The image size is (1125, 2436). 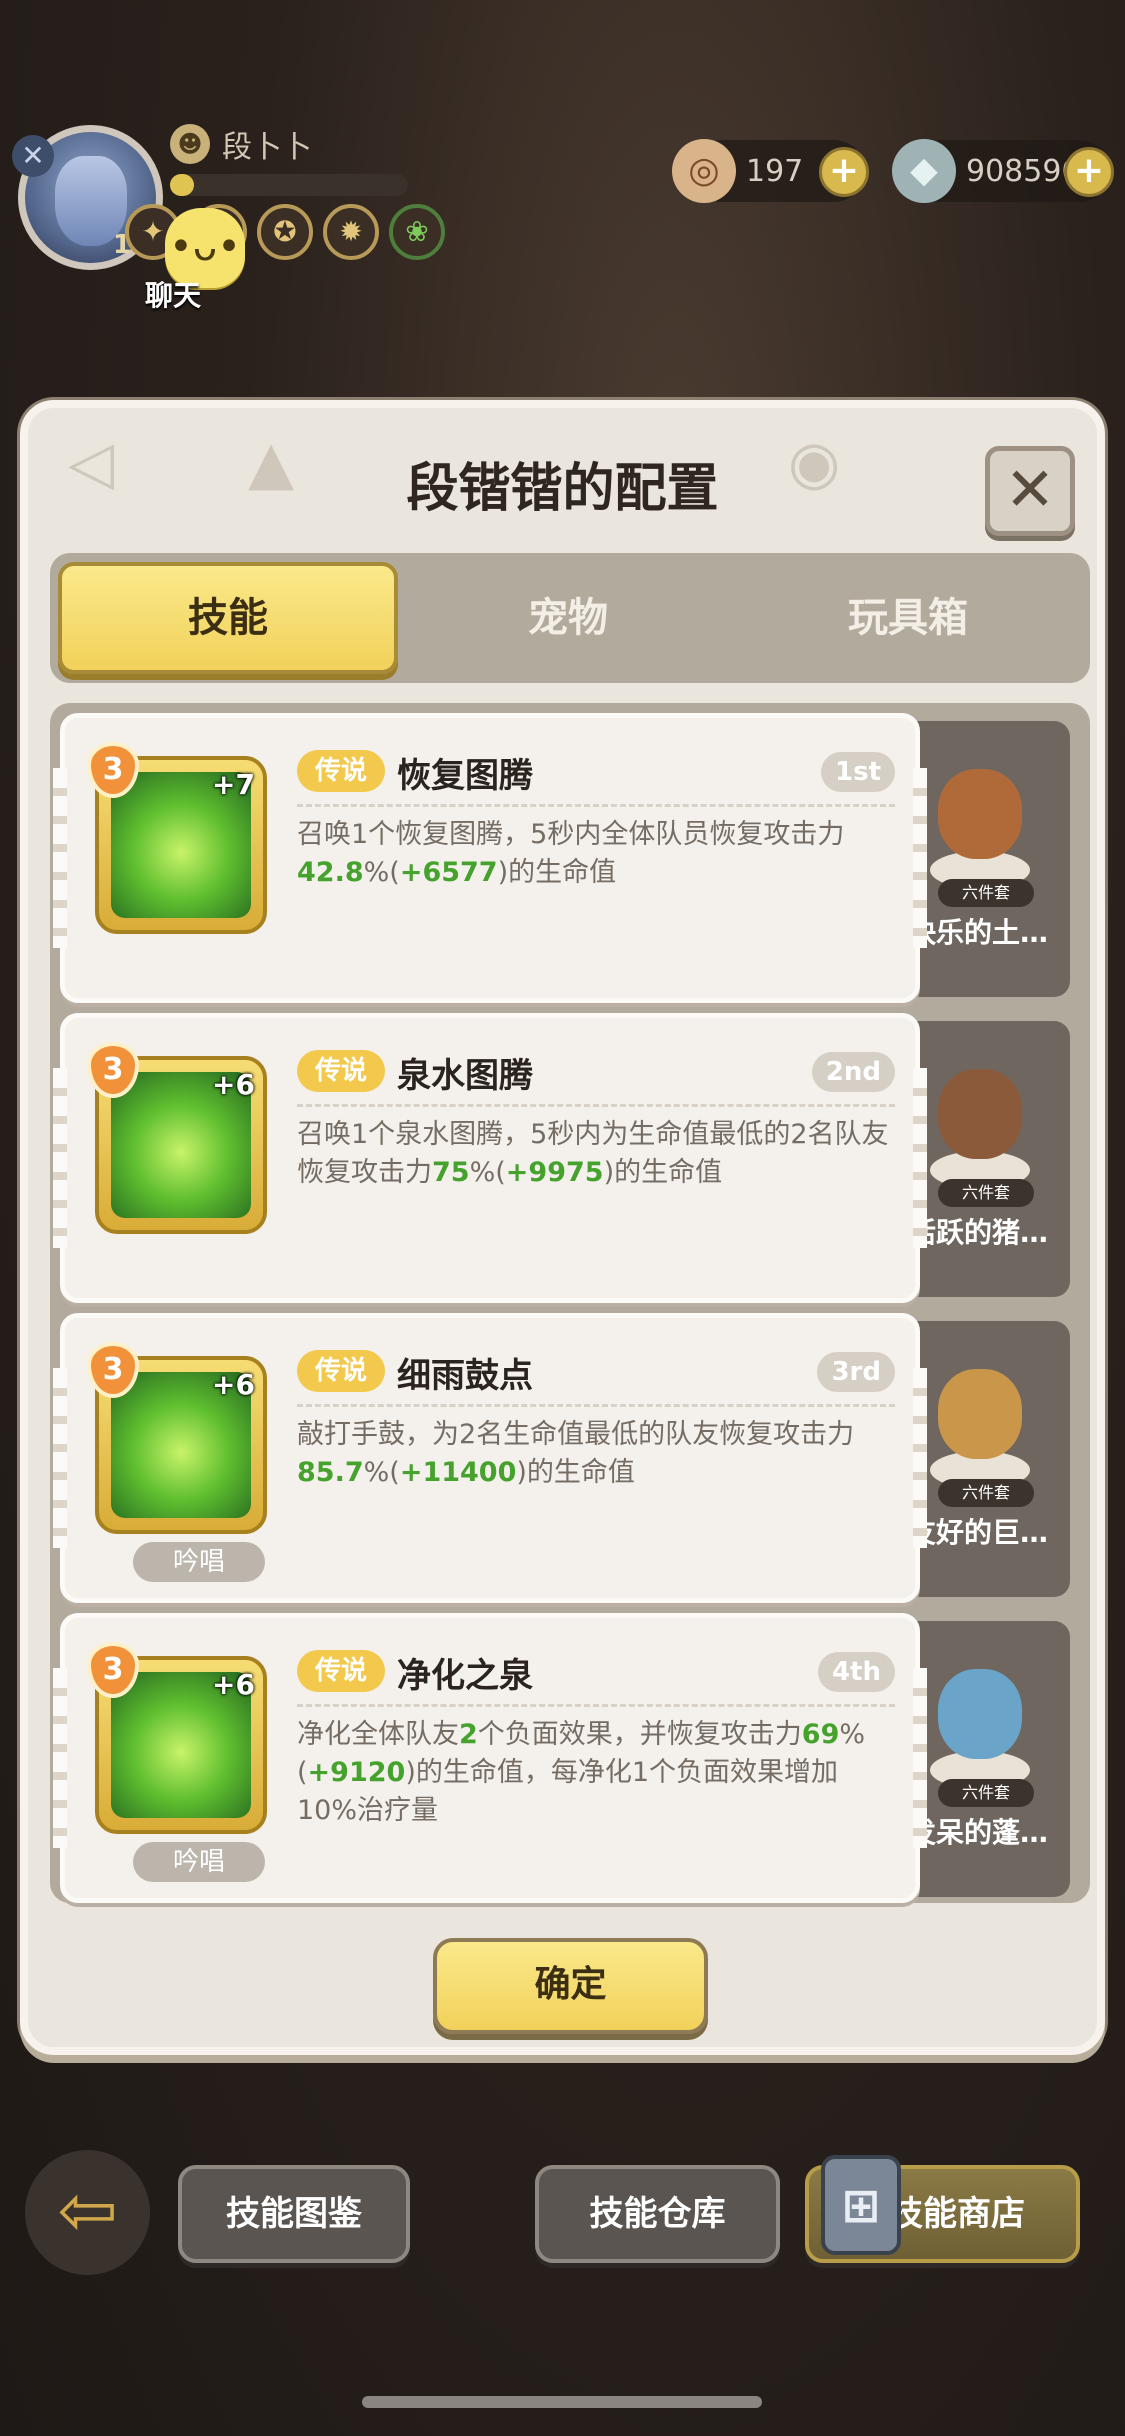 I want to click on player-name: 段卜卜, so click(x=267, y=147).